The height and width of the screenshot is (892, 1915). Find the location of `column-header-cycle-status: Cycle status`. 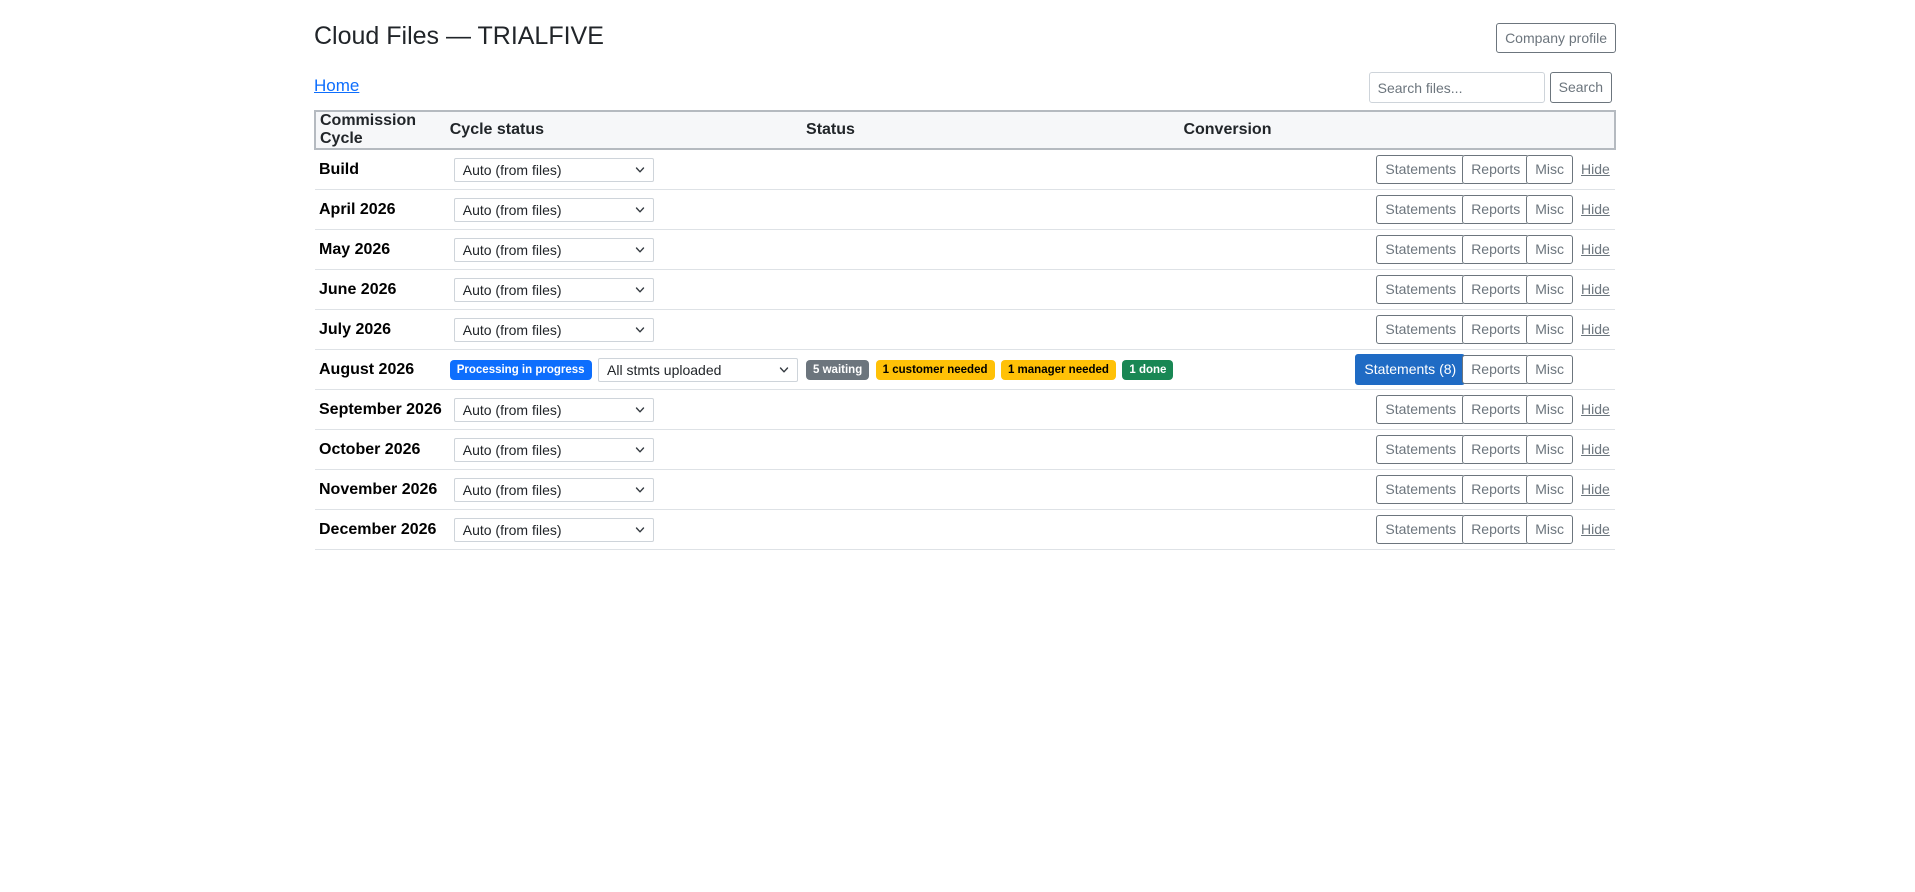

column-header-cycle-status: Cycle status is located at coordinates (624, 130).